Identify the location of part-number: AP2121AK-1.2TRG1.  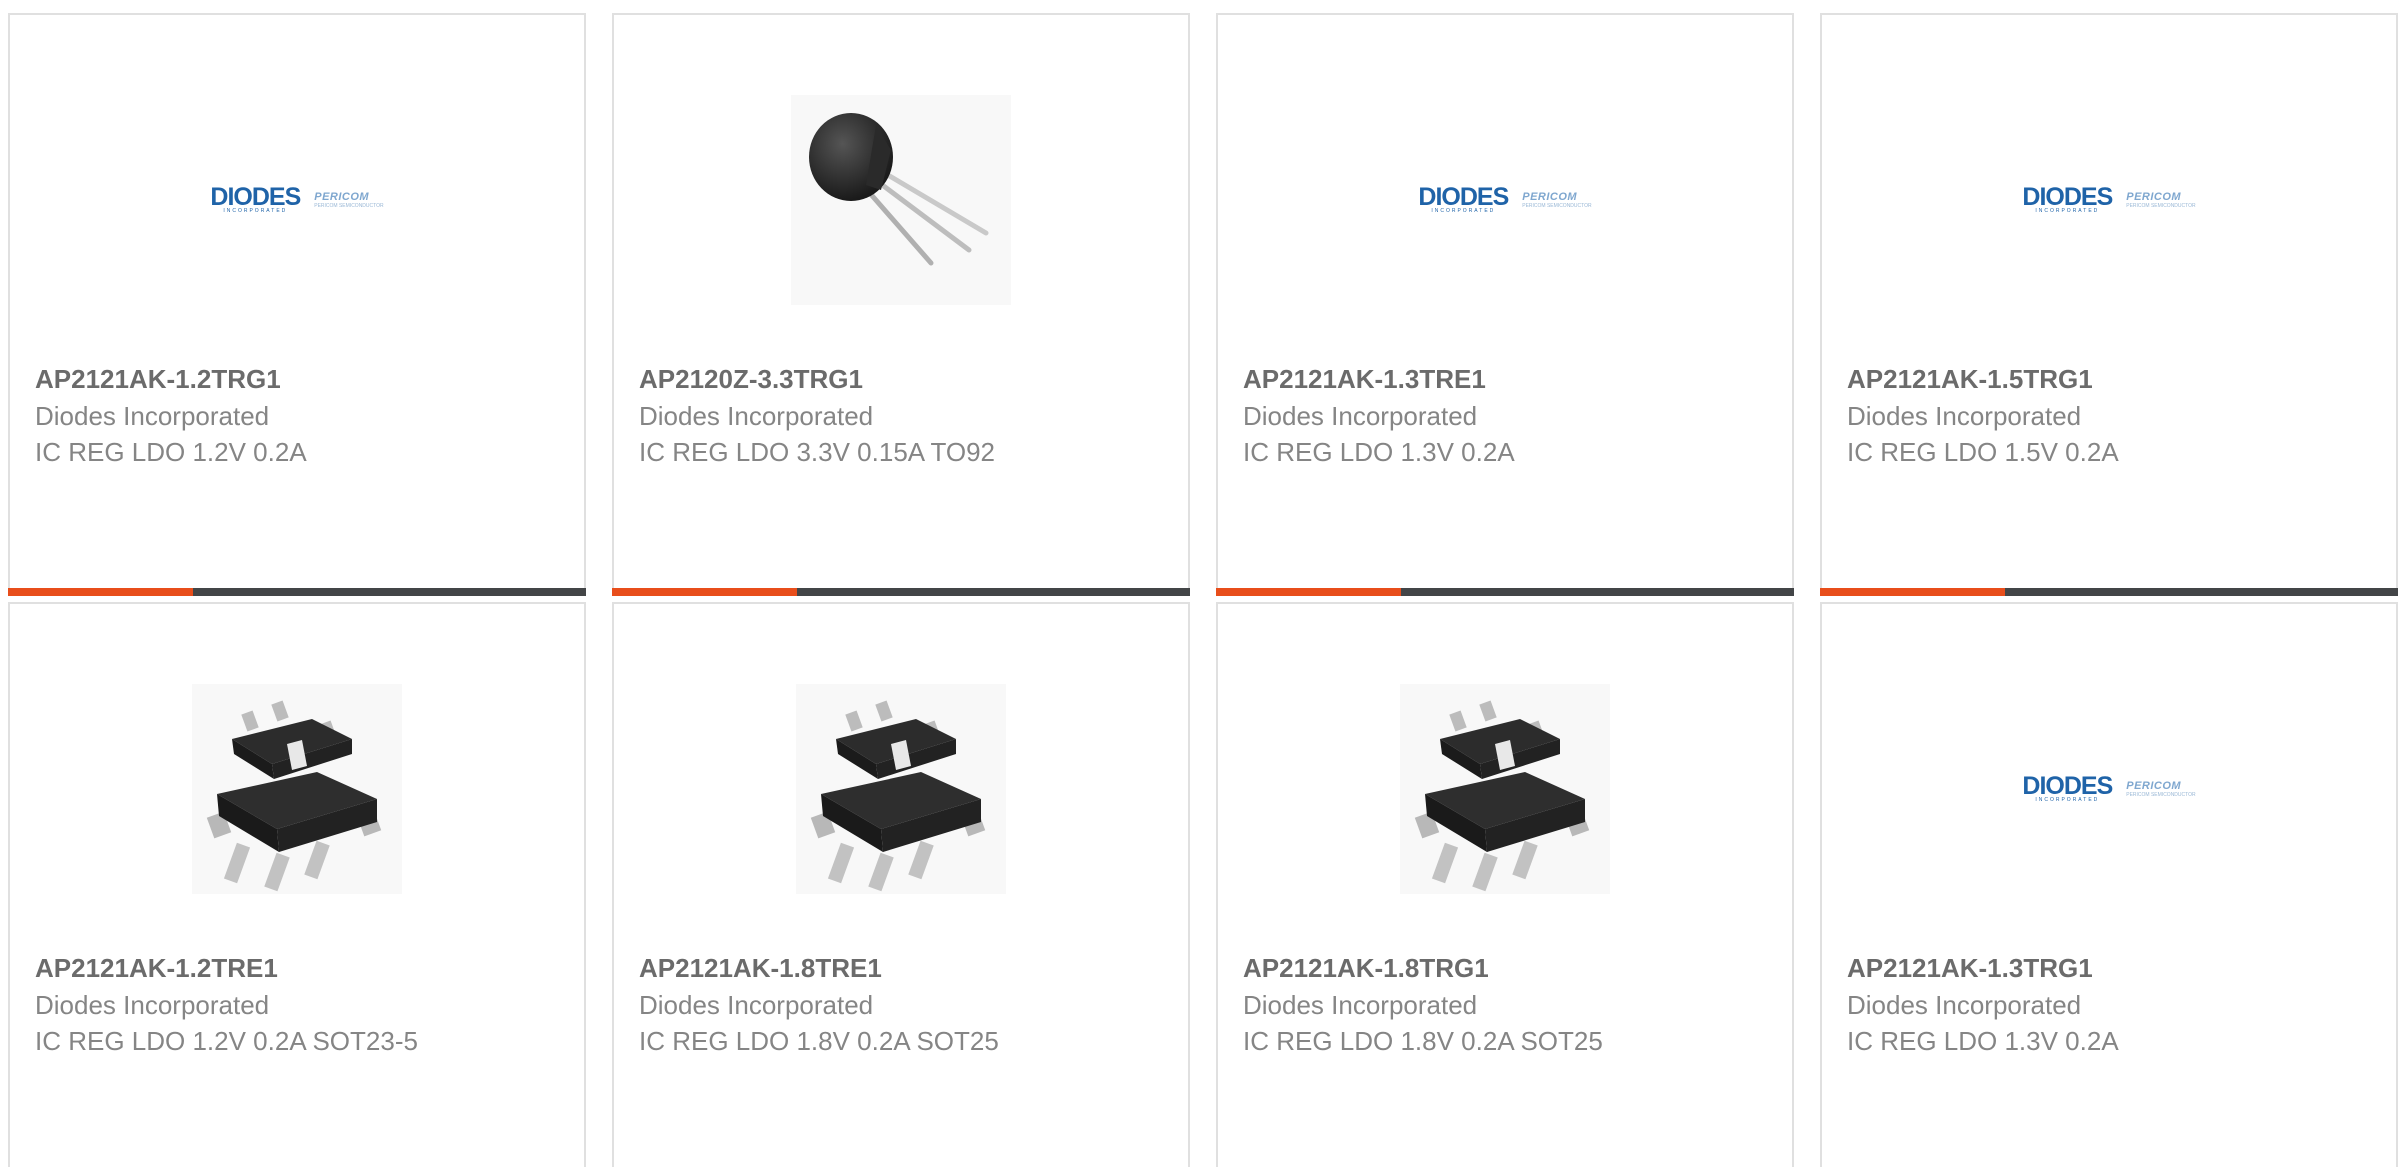
(299, 379).